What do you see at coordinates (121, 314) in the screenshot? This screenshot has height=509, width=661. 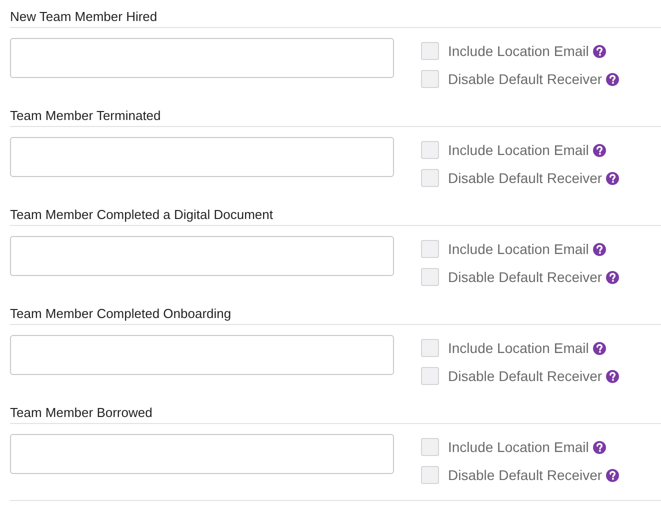 I see `section-title: Team Member Completed Onboarding` at bounding box center [121, 314].